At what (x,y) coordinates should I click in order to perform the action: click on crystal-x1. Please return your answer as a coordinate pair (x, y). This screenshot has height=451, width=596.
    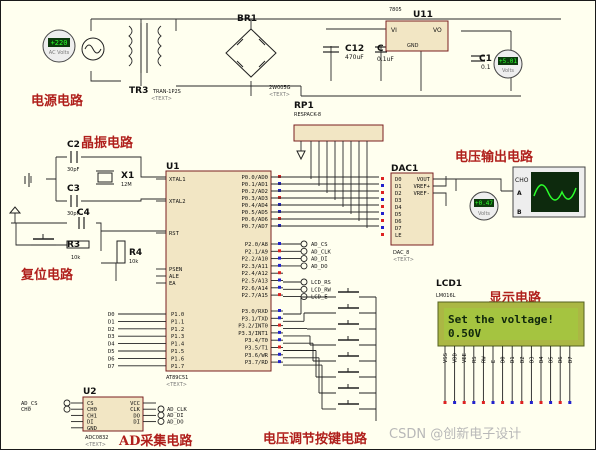
    Looking at the image, I should click on (105, 177).